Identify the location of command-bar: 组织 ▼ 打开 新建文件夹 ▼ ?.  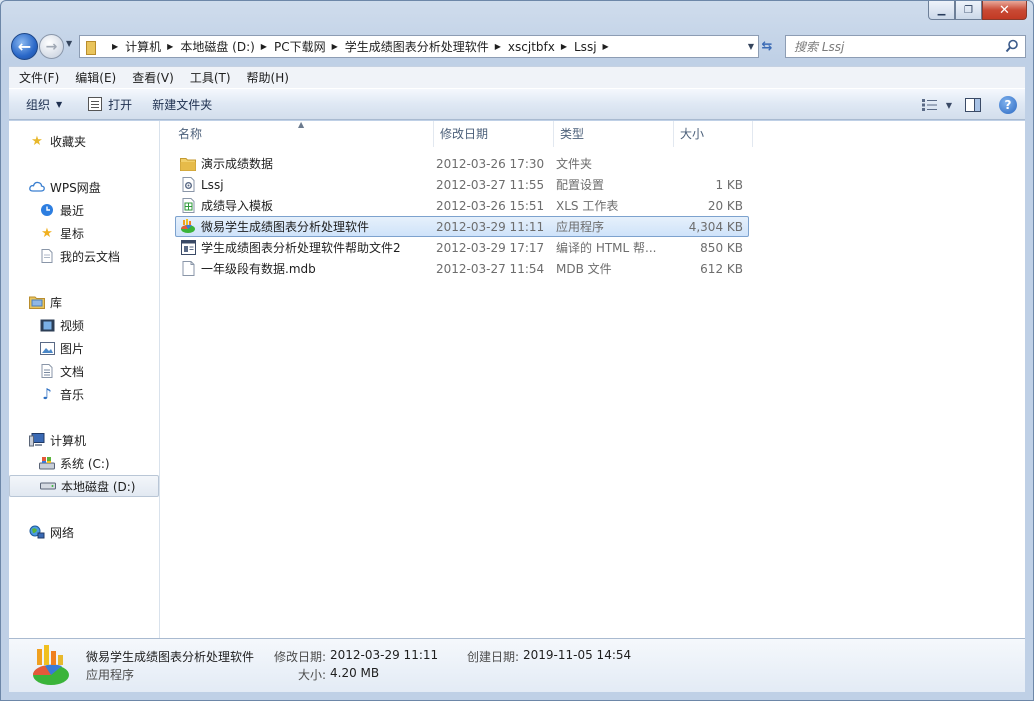
(517, 104).